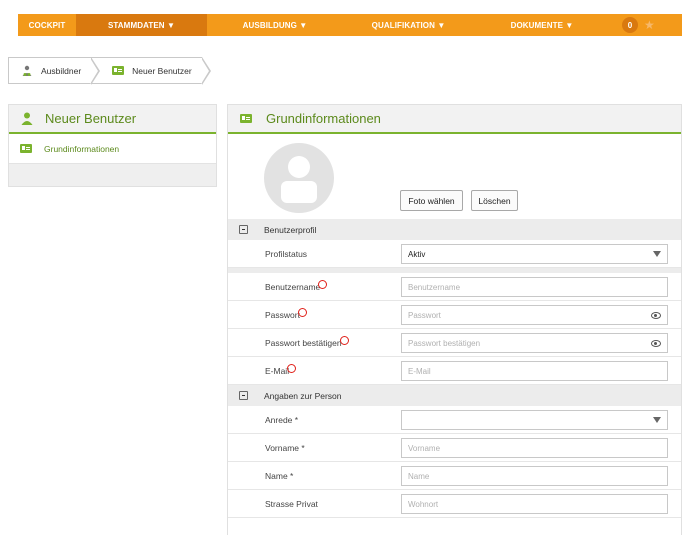  I want to click on main-panel-title: Grundinformationen, so click(323, 118).